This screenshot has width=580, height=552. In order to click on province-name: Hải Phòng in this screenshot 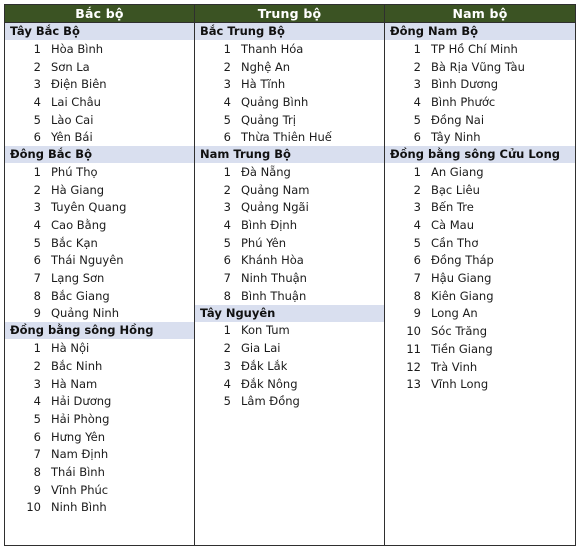, I will do `click(80, 418)`.